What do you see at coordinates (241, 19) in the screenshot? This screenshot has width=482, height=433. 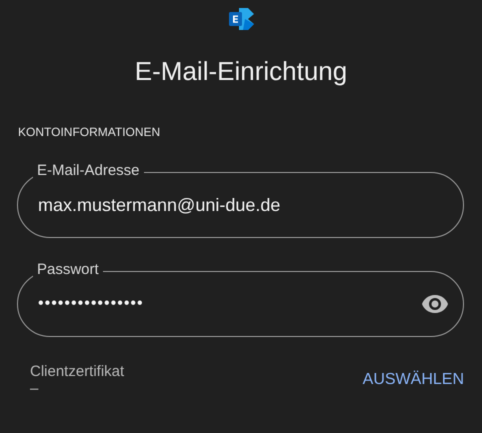 I see `exchange-logo-icon` at bounding box center [241, 19].